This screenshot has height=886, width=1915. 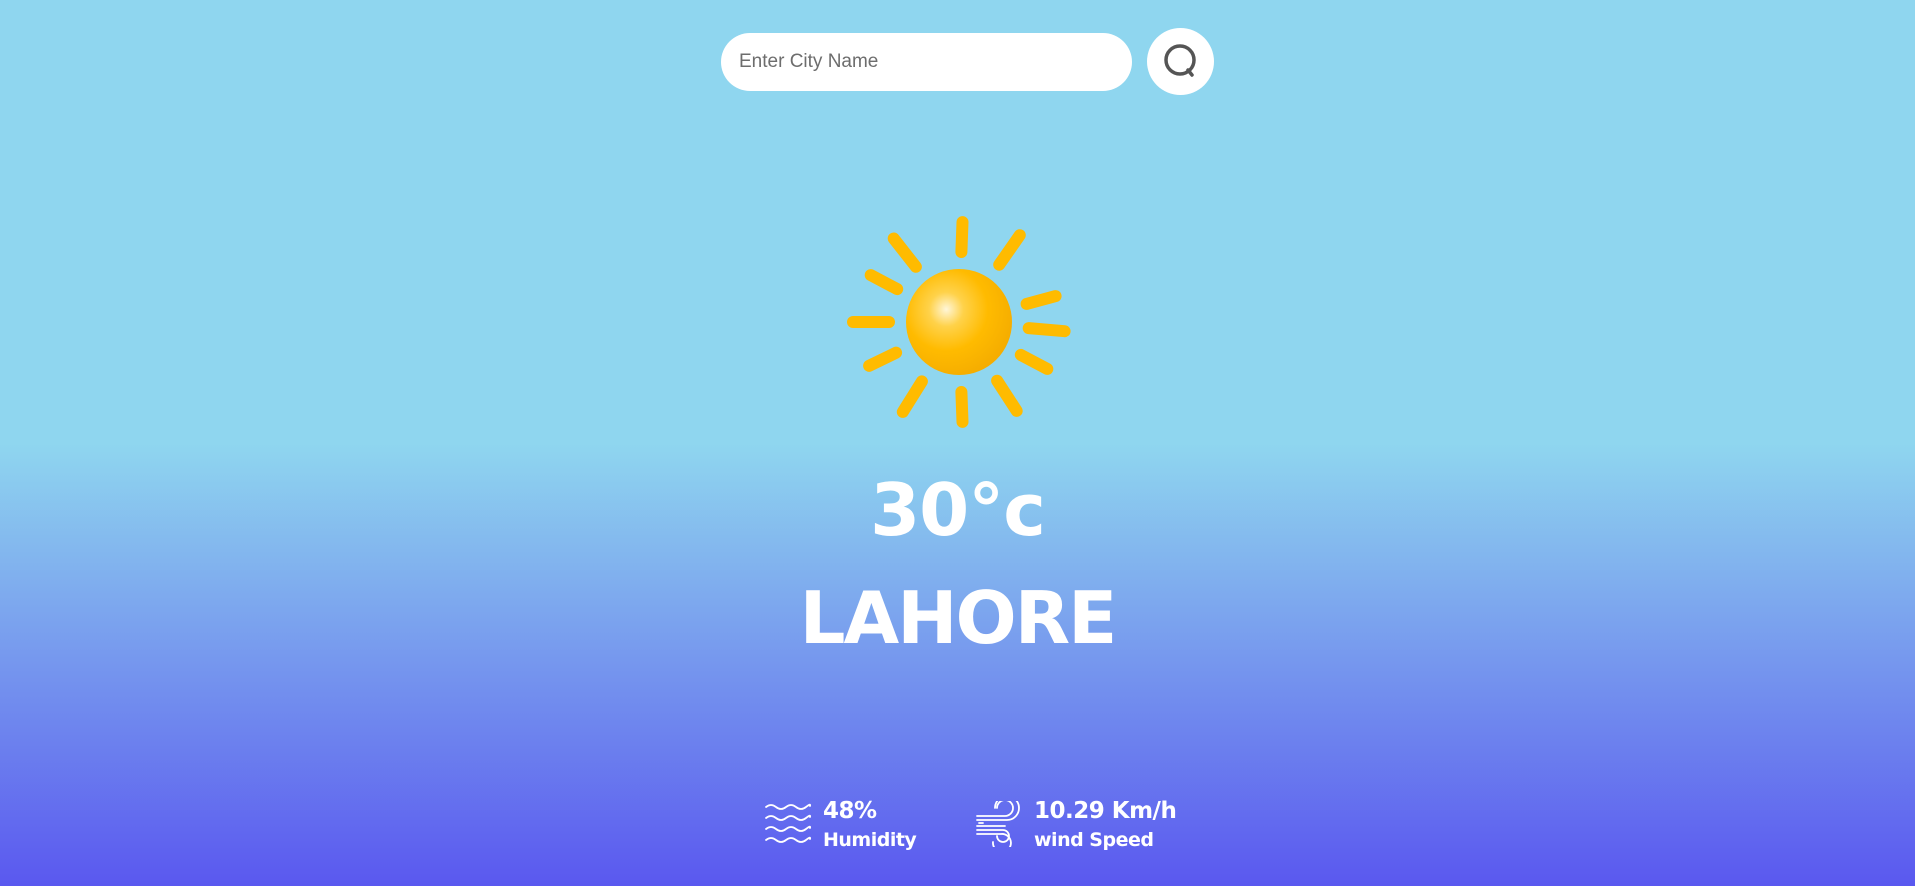 What do you see at coordinates (999, 824) in the screenshot?
I see `wind-icon` at bounding box center [999, 824].